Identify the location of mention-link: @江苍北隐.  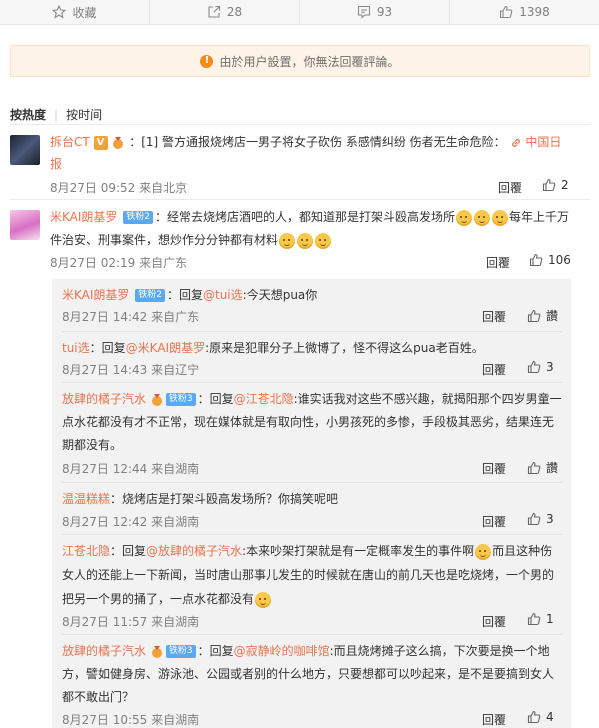
(264, 399).